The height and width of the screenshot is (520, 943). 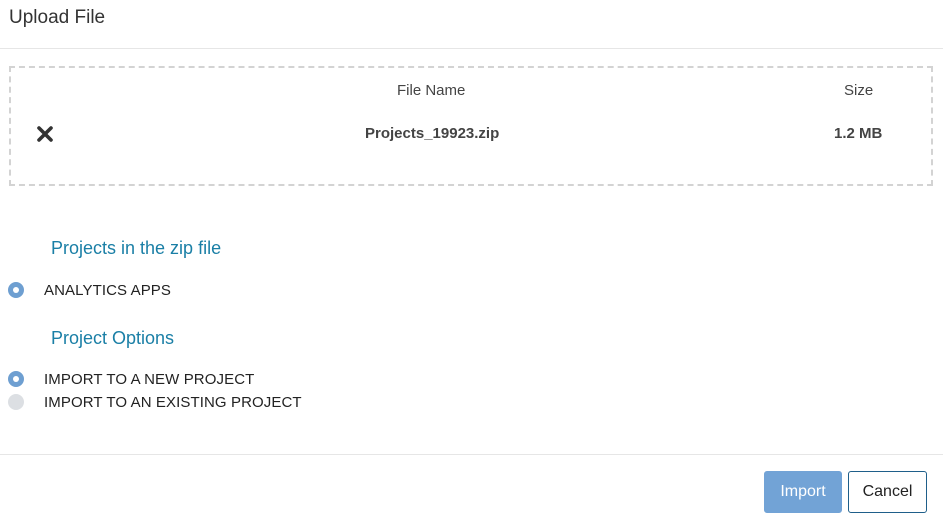 I want to click on radio-import-new-project: IMPORT TO A NEW PROJECT, so click(x=131, y=379).